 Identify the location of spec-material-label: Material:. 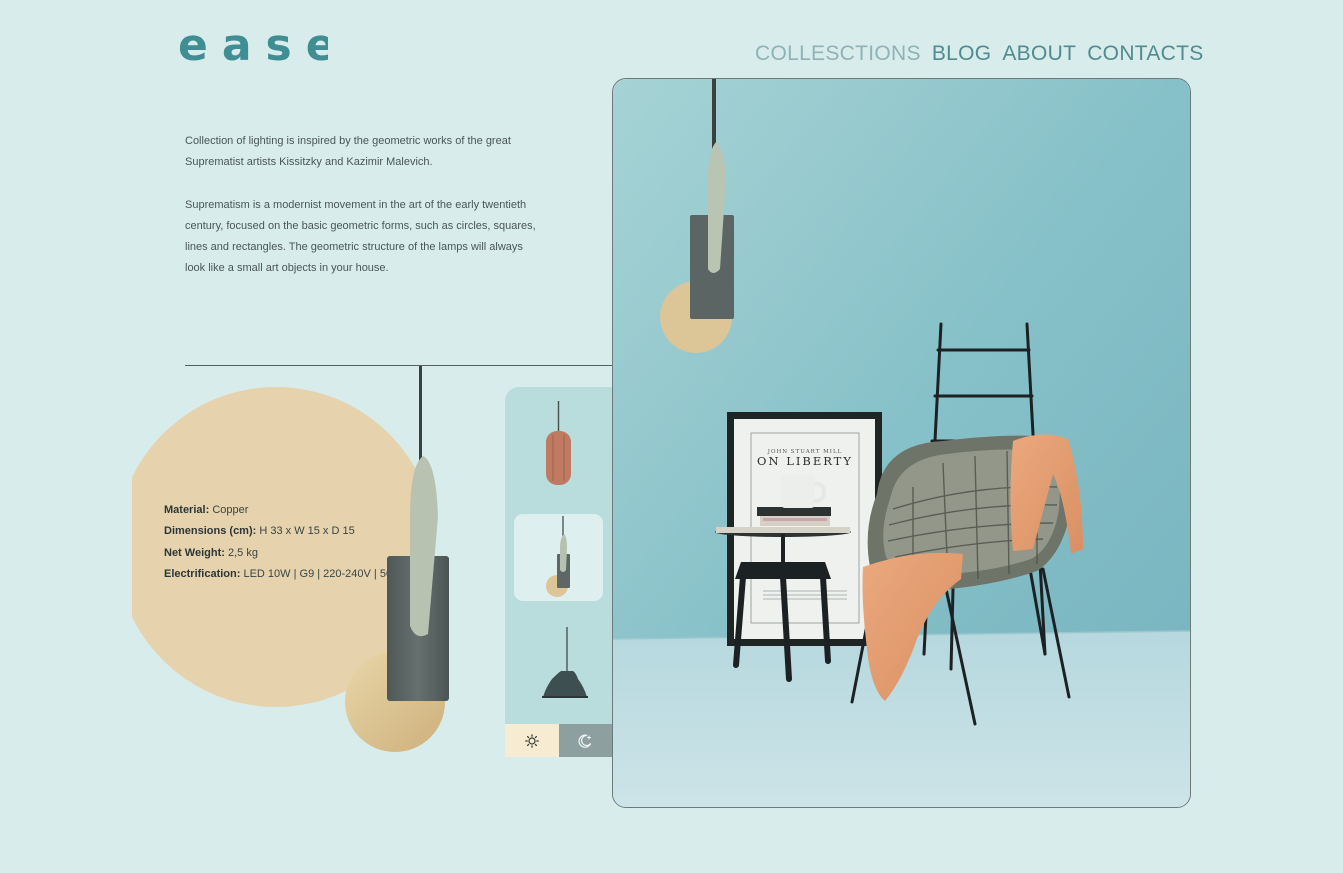
(187, 510).